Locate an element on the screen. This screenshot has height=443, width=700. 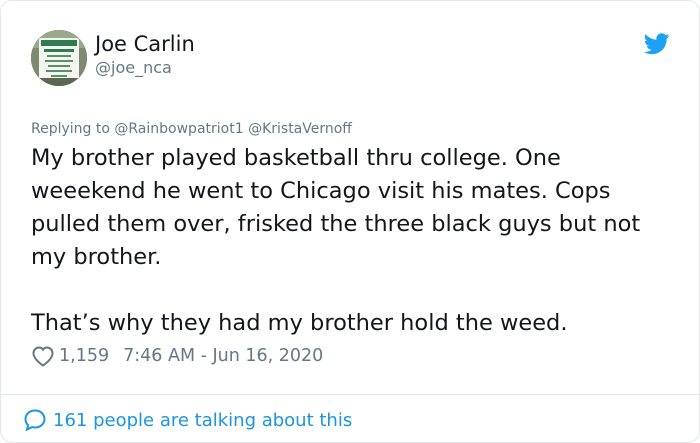
author-handle: @joe_nca is located at coordinates (133, 68).